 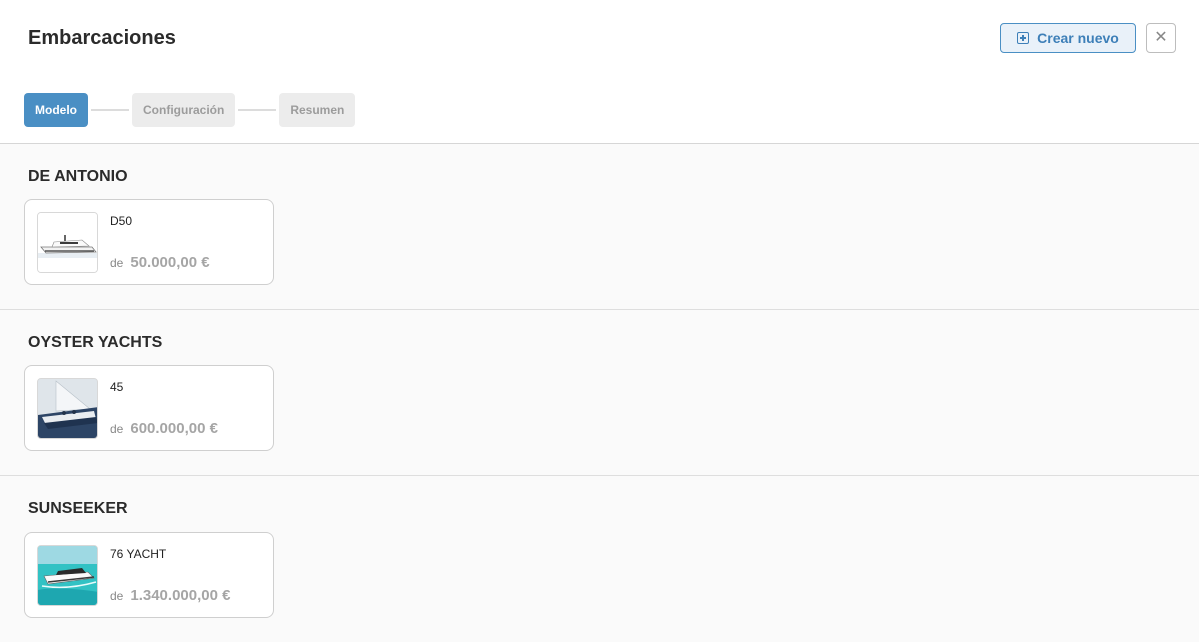 What do you see at coordinates (56, 110) in the screenshot?
I see `step-modelo: Modelo` at bounding box center [56, 110].